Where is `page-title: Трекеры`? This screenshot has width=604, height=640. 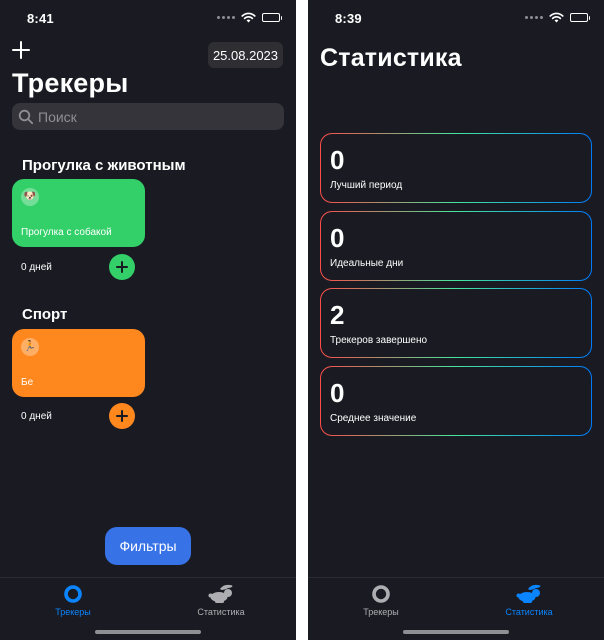 page-title: Трекеры is located at coordinates (70, 83).